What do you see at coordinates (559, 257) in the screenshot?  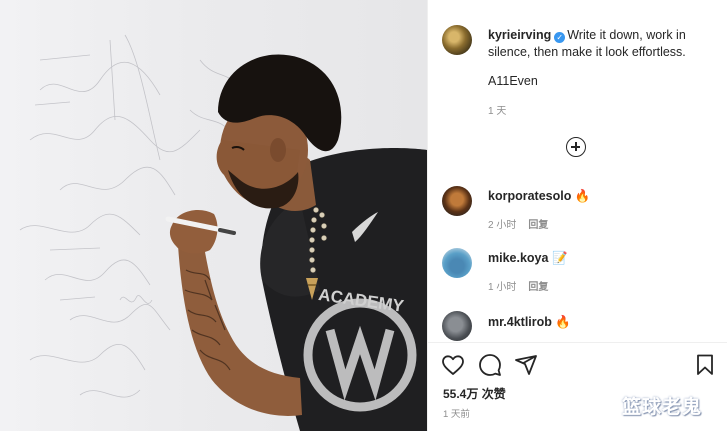 I see `memo-emoji-icon: 📝` at bounding box center [559, 257].